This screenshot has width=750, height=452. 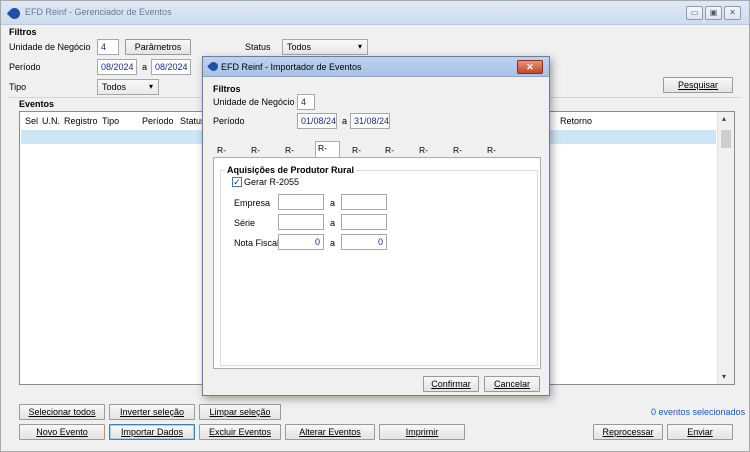 What do you see at coordinates (713, 13) in the screenshot?
I see `maximize-icon: ▣` at bounding box center [713, 13].